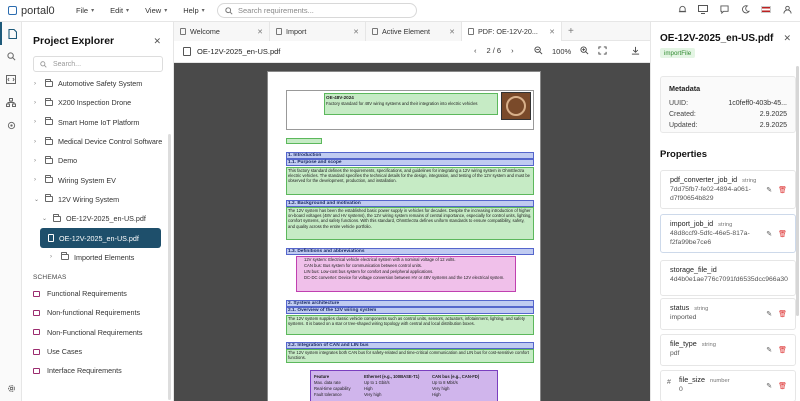 The height and width of the screenshot is (401, 800). I want to click on tab-pdf: PDF: OE-12V-20... ✕, so click(512, 31).